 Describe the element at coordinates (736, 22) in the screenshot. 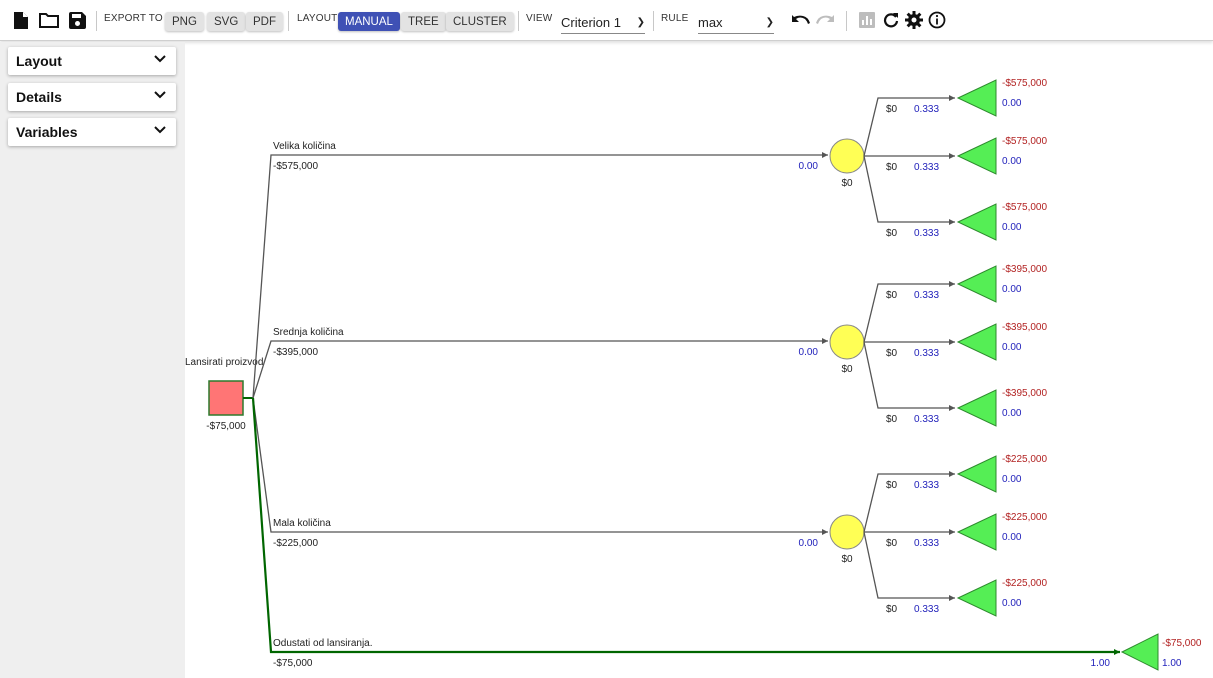

I see `rule-select: max ❯` at that location.